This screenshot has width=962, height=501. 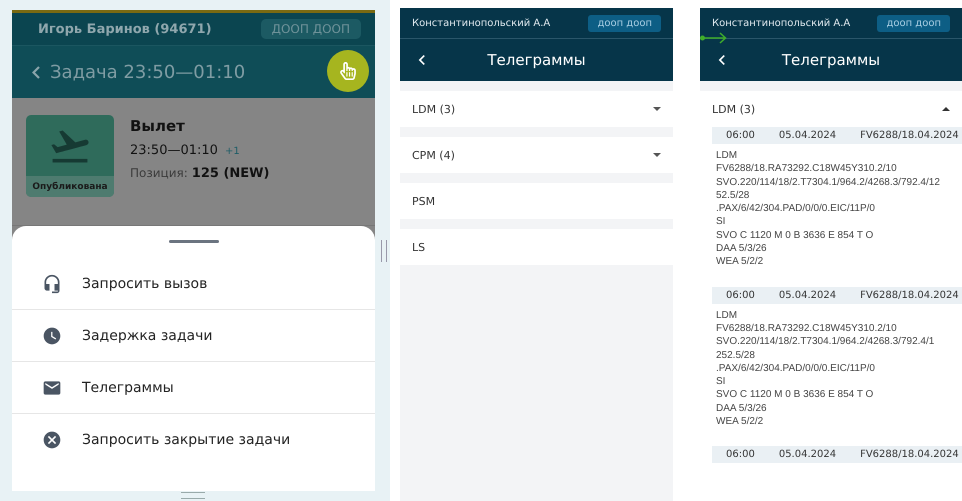 I want to click on screen-title: Задача 23:50—01:10, so click(x=148, y=72).